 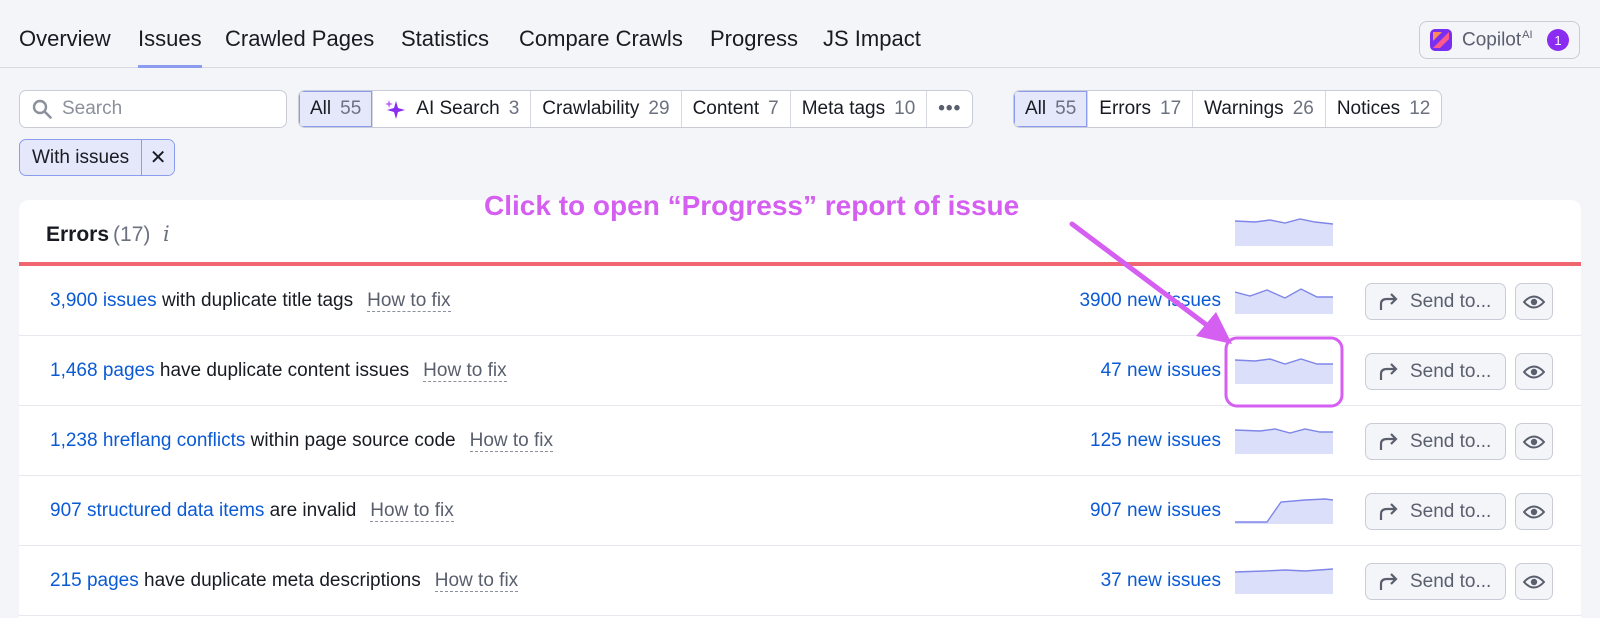 I want to click on tab-statistics: Statistics, so click(x=445, y=47).